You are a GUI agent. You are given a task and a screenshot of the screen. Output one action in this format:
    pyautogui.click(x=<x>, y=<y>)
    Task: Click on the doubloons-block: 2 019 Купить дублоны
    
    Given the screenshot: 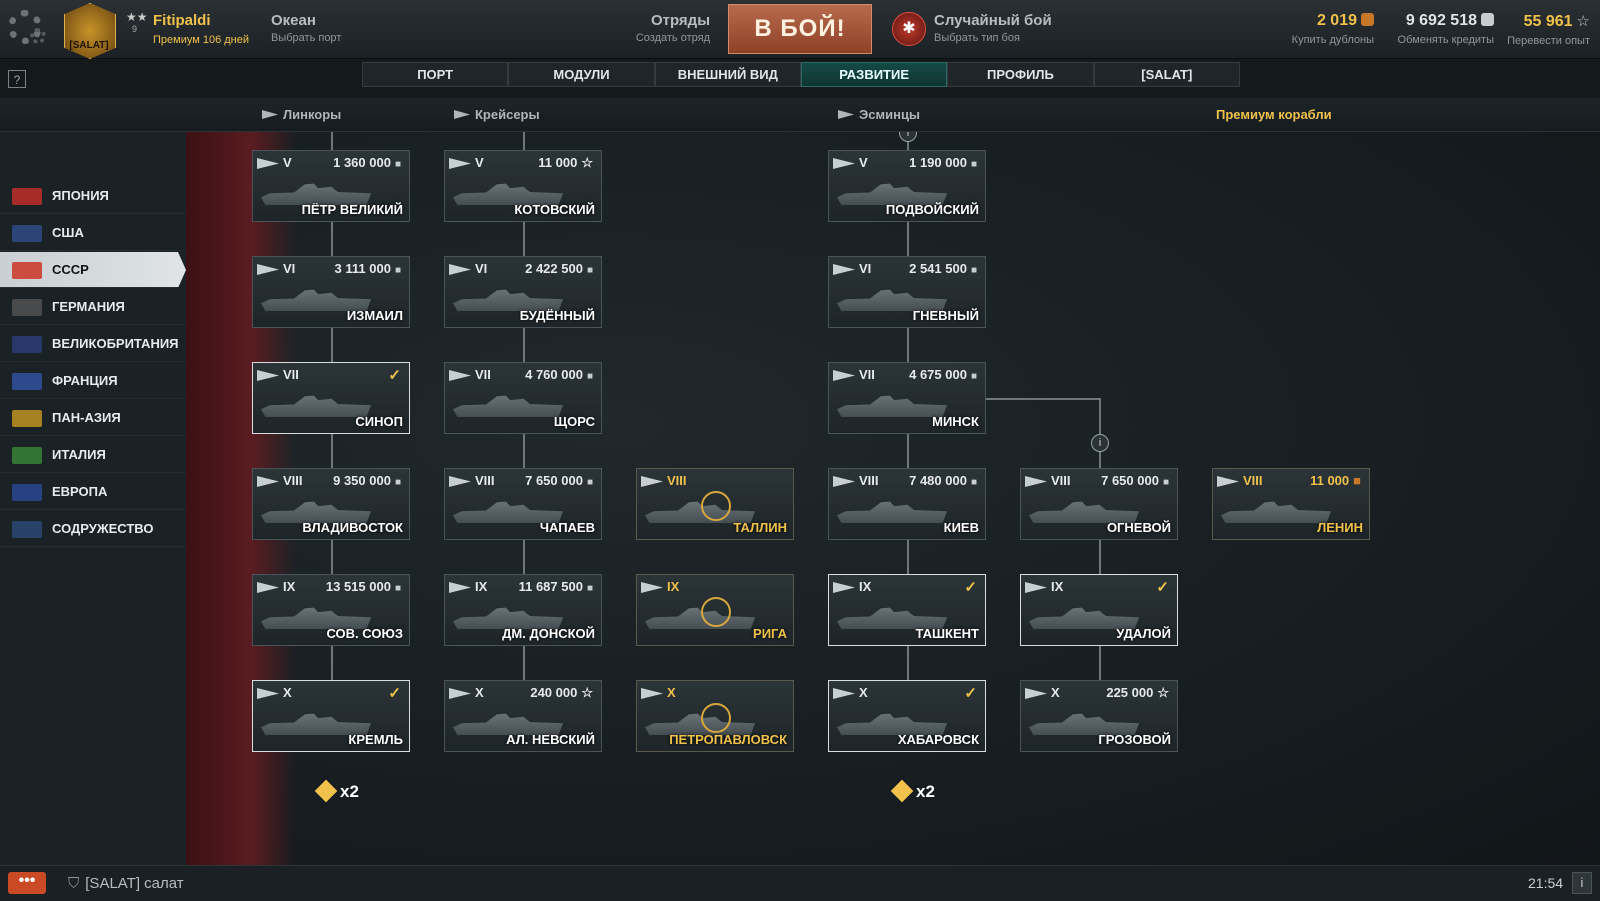 What is the action you would take?
    pyautogui.click(x=1326, y=29)
    